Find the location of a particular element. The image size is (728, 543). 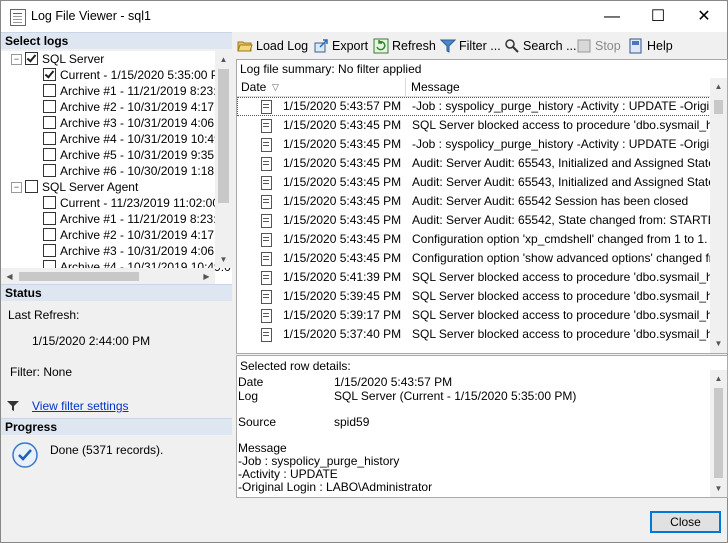

close-button: Close is located at coordinates (685, 522).